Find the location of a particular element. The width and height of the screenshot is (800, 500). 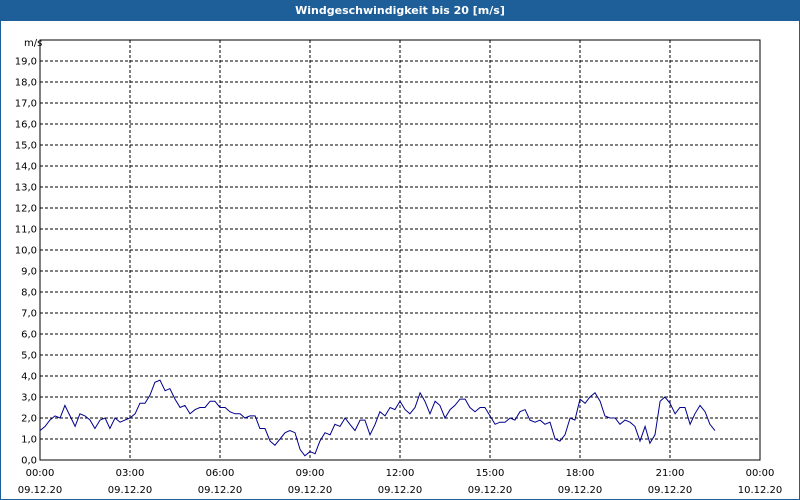

y-tick-label: 15,0 is located at coordinates (26, 146).